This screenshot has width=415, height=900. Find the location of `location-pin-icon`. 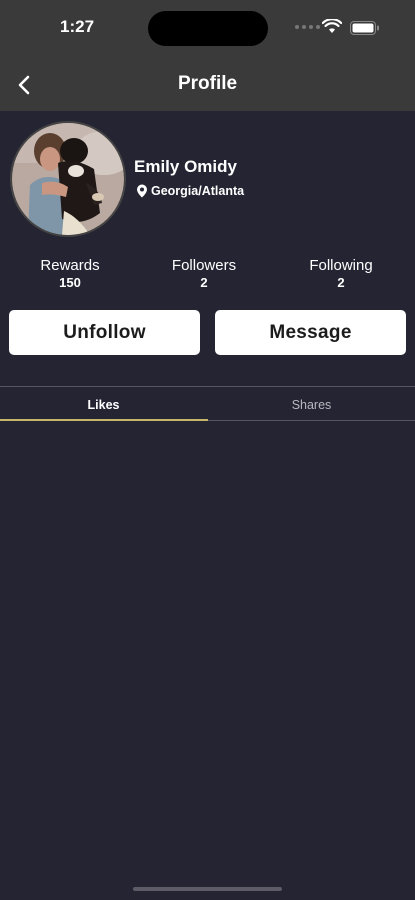

location-pin-icon is located at coordinates (142, 191).